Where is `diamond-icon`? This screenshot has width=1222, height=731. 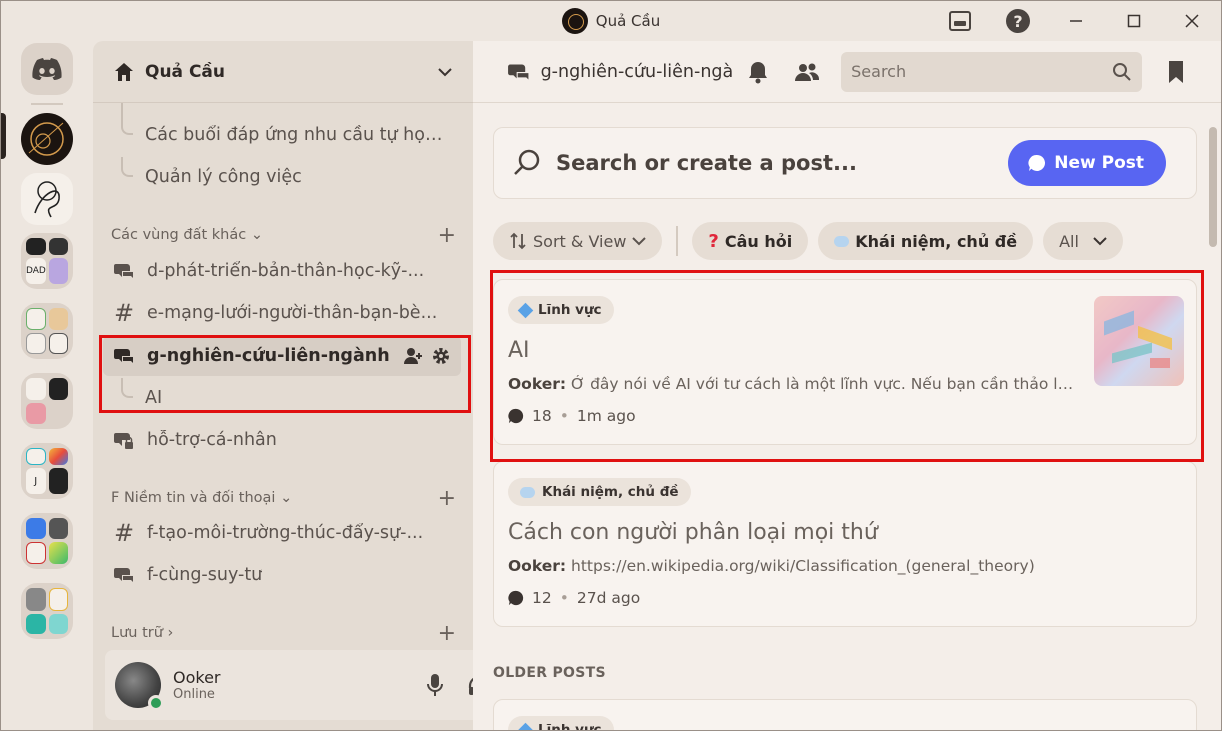 diamond-icon is located at coordinates (525, 310).